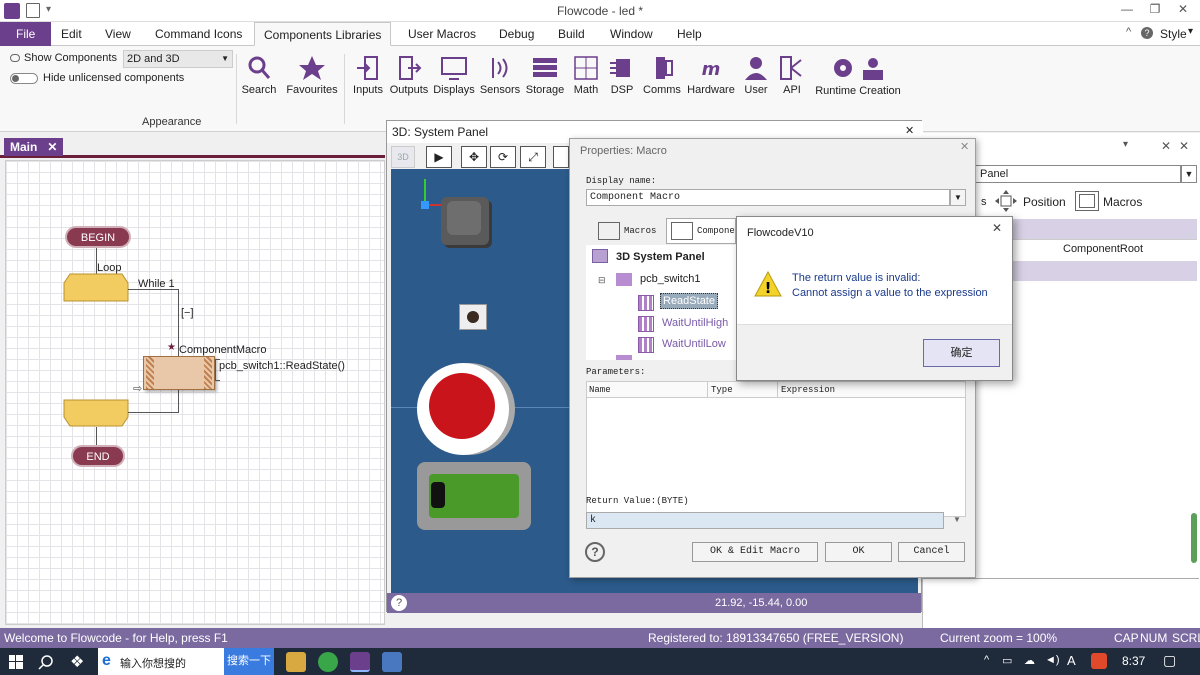 The height and width of the screenshot is (675, 1200). Describe the element at coordinates (711, 75) in the screenshot. I see `hardware-button: m Hardware` at that location.